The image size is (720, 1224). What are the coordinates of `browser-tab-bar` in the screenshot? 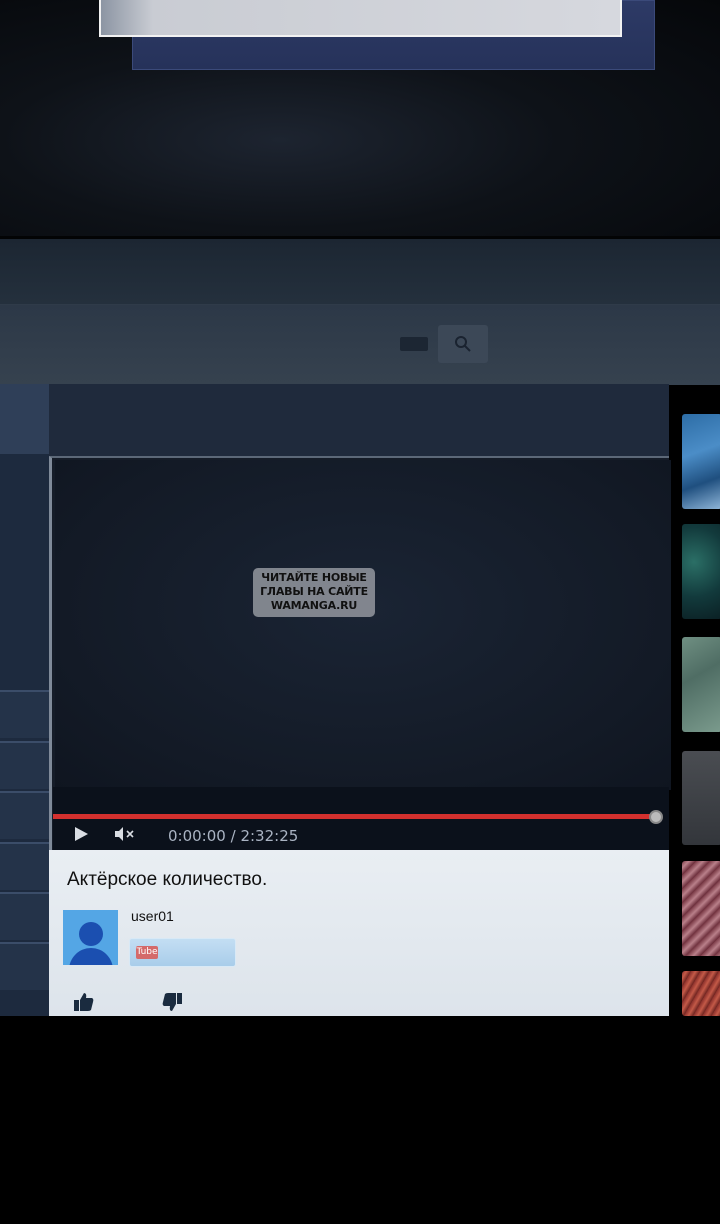 It's located at (360, 272).